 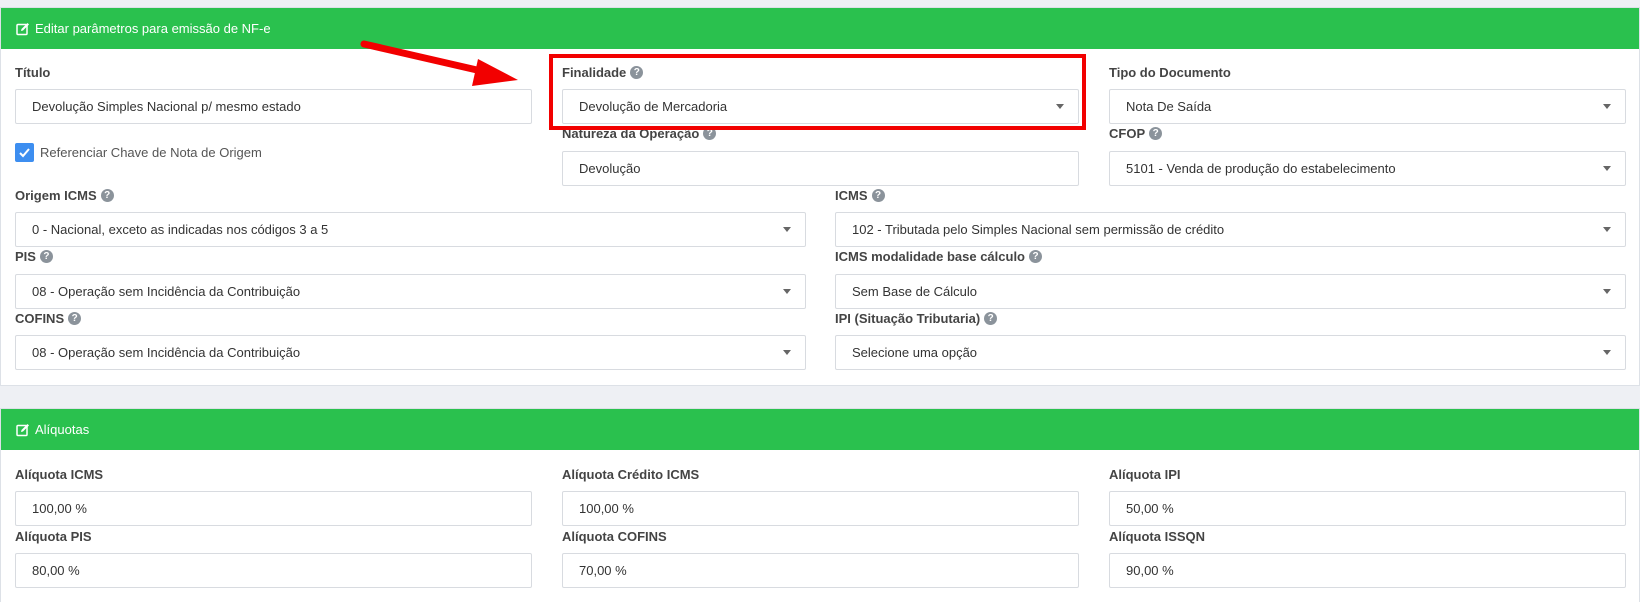 What do you see at coordinates (1367, 106) in the screenshot?
I see `tipo-documento-select: Nota De Saída` at bounding box center [1367, 106].